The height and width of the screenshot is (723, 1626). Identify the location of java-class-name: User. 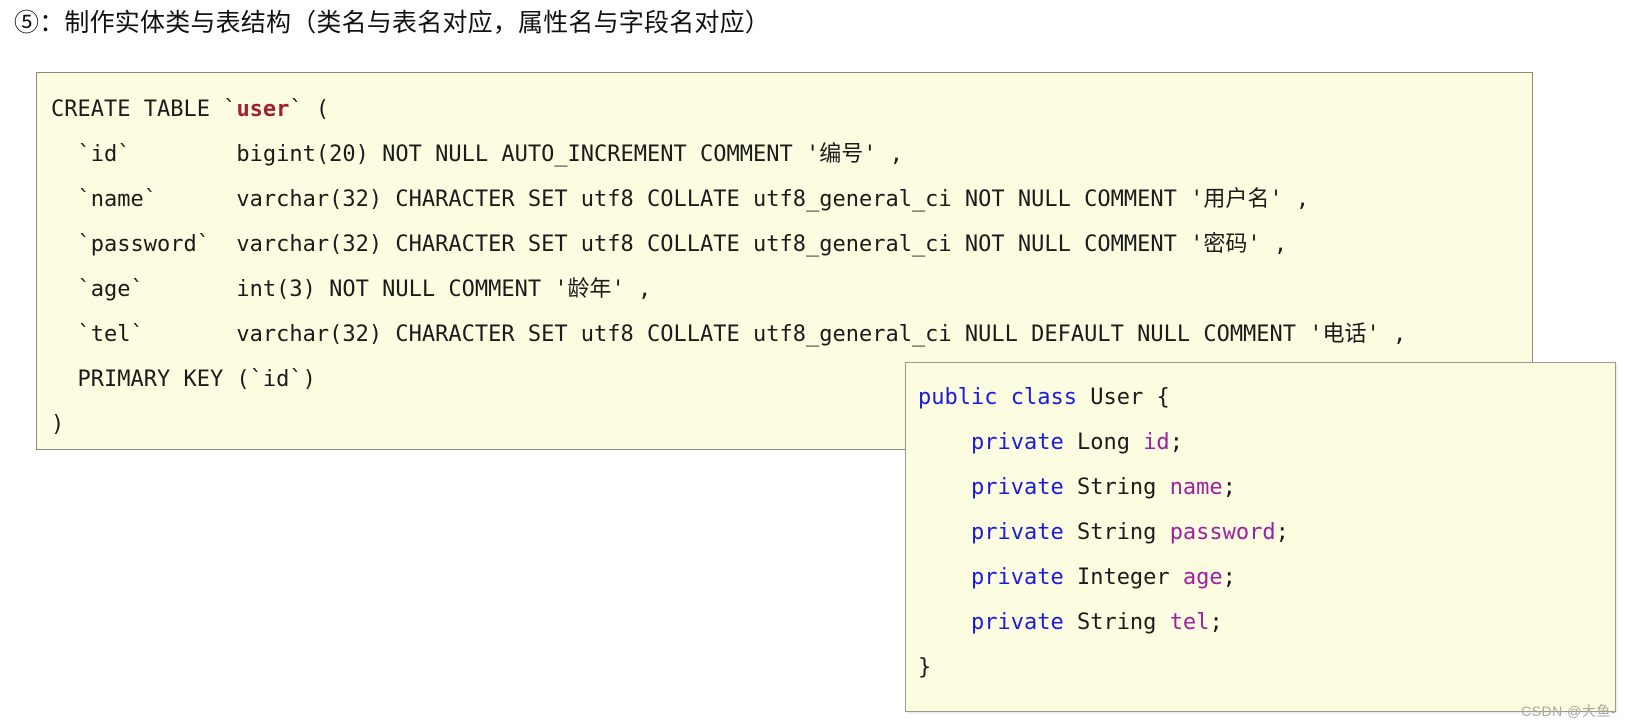
(1117, 397).